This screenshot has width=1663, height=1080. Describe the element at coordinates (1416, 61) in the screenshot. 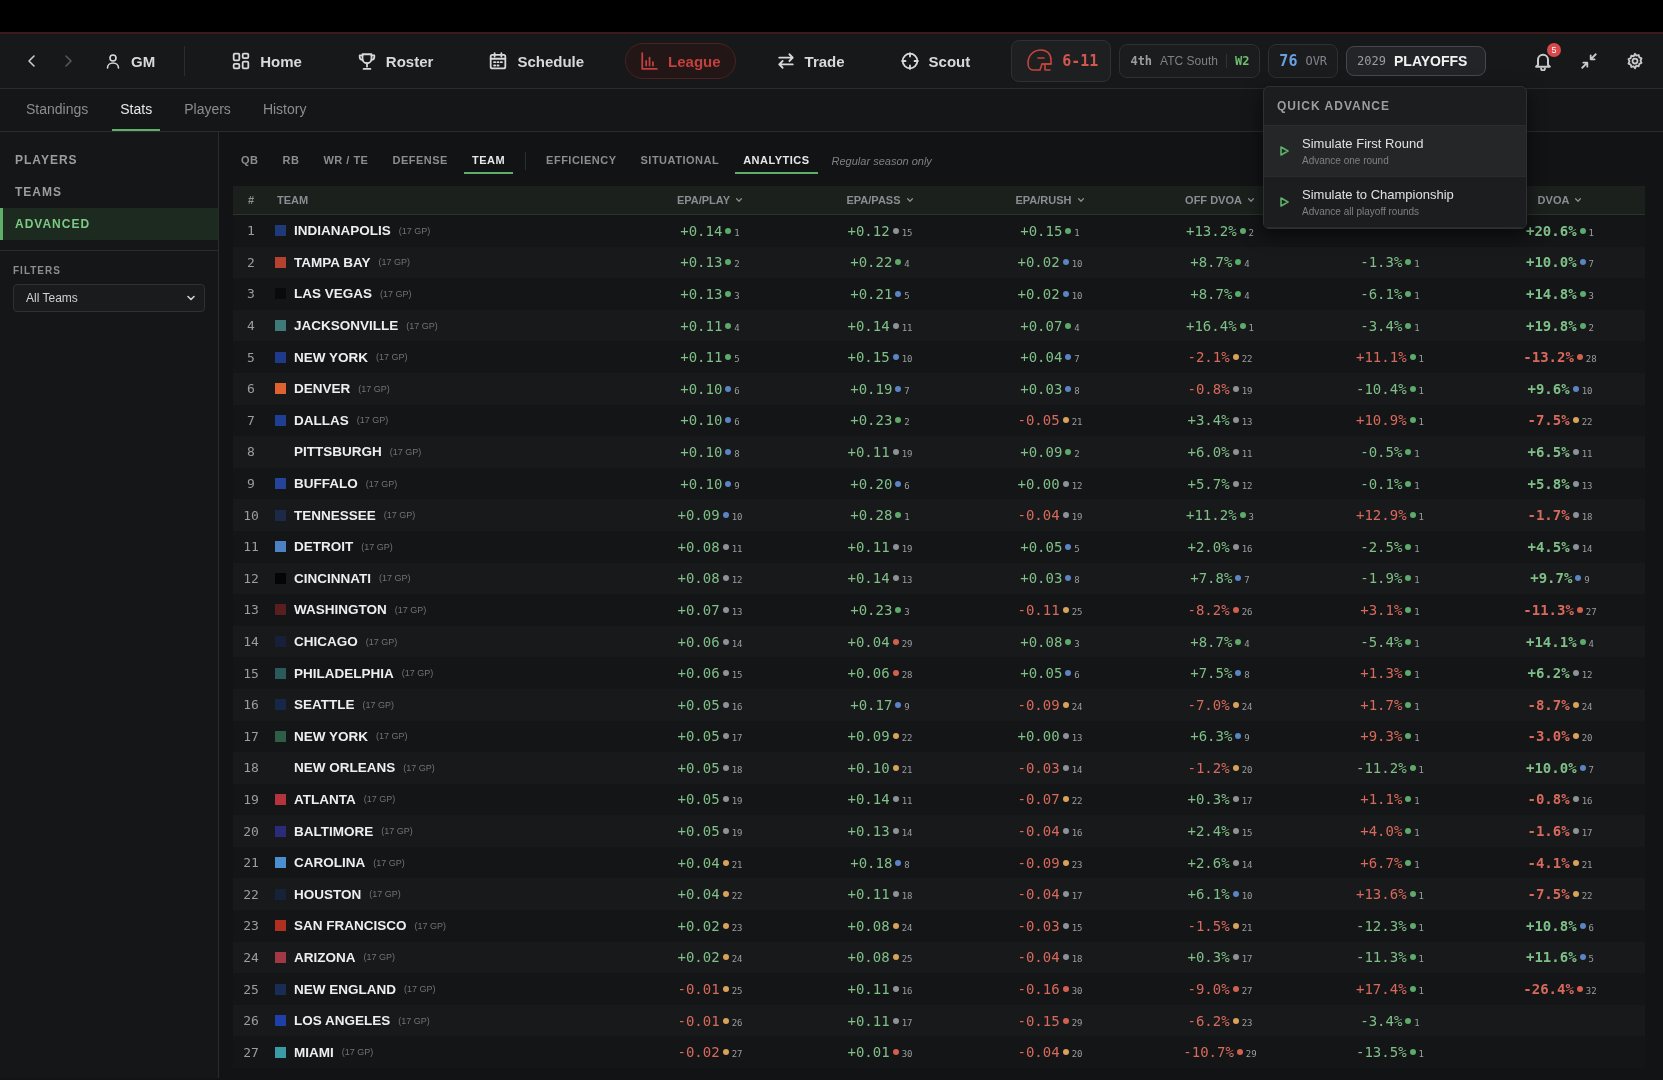

I see `season-dropdown: 2029 PLAYOFFS` at that location.